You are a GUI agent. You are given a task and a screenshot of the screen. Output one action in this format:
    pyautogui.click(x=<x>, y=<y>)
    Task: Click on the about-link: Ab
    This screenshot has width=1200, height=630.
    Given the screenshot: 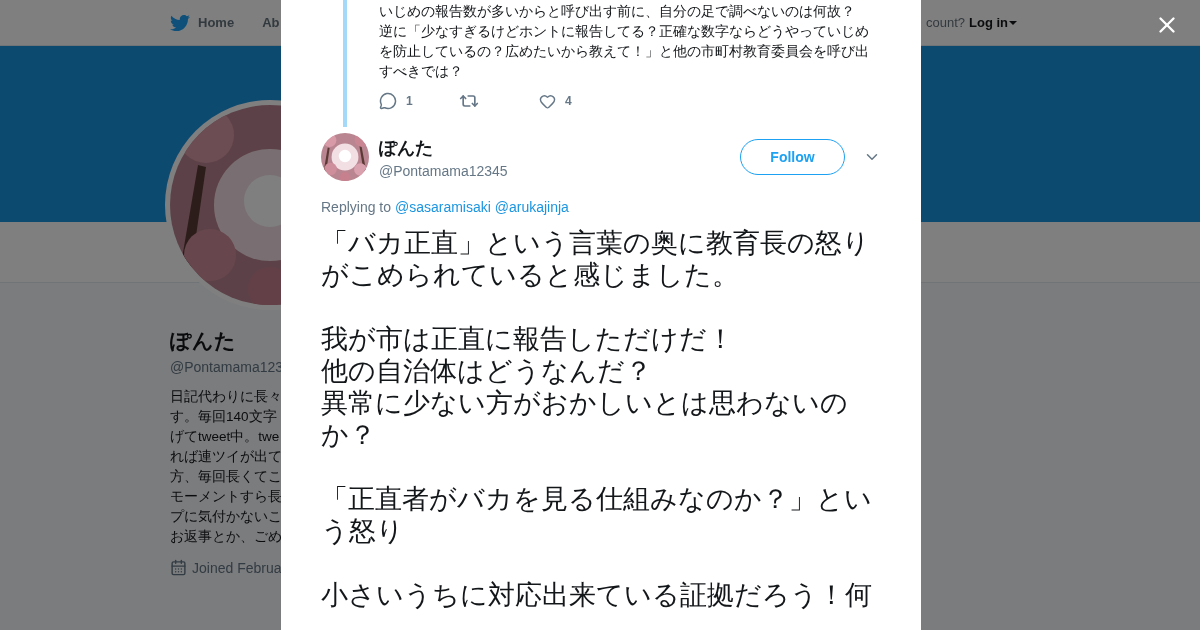 What is the action you would take?
    pyautogui.click(x=271, y=22)
    